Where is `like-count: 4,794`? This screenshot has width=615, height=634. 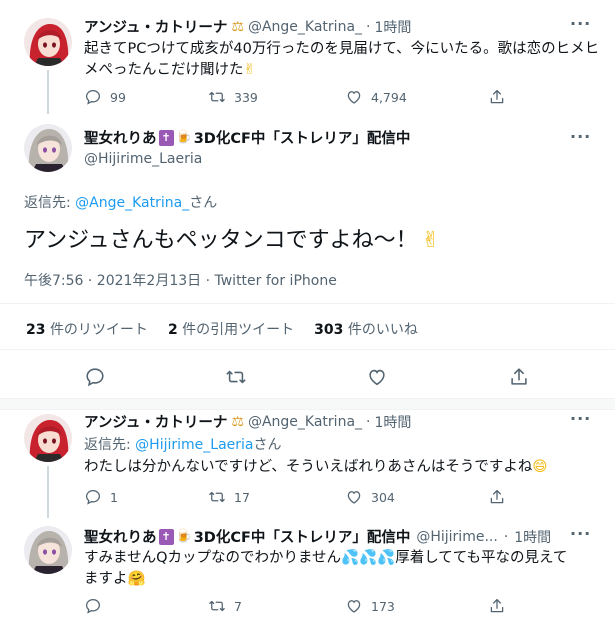
like-count: 4,794 is located at coordinates (389, 97).